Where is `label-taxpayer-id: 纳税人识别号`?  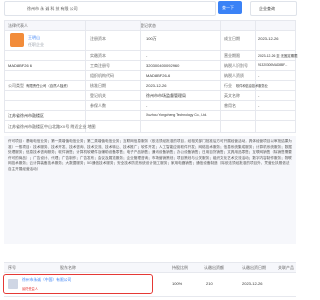 label-taxpayer-id: 纳税人识别号 is located at coordinates (236, 65).